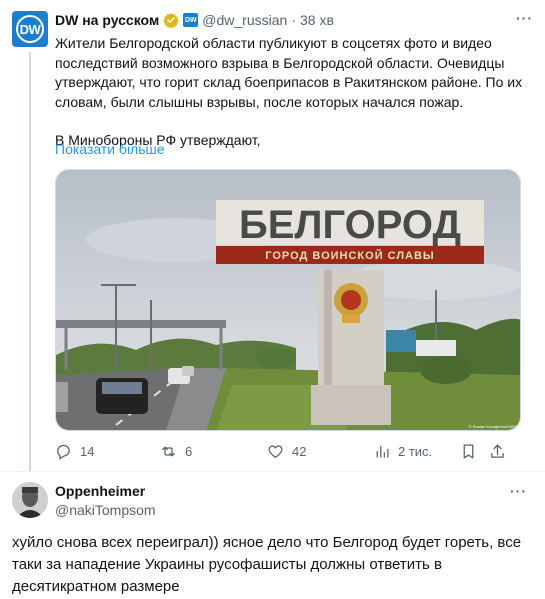 This screenshot has width=545, height=599. I want to click on affiliate-badge-icon: DW, so click(191, 20).